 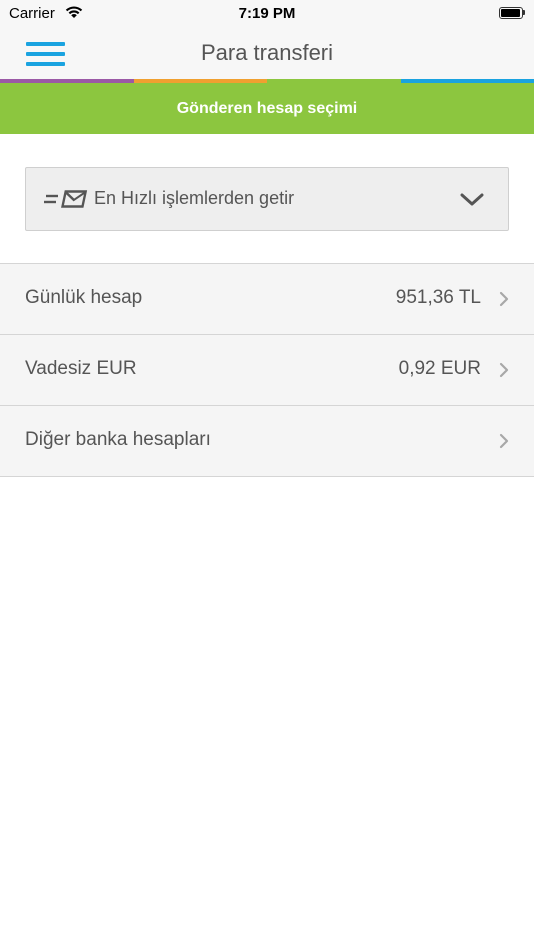 I want to click on section-header: Gönderen hesap seçimi, so click(x=267, y=108).